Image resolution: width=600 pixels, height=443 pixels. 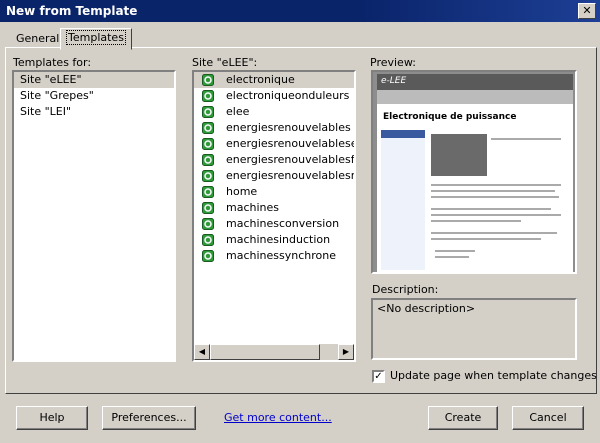 I want to click on site-template-item: energiesrenouvelables, so click(x=274, y=128).